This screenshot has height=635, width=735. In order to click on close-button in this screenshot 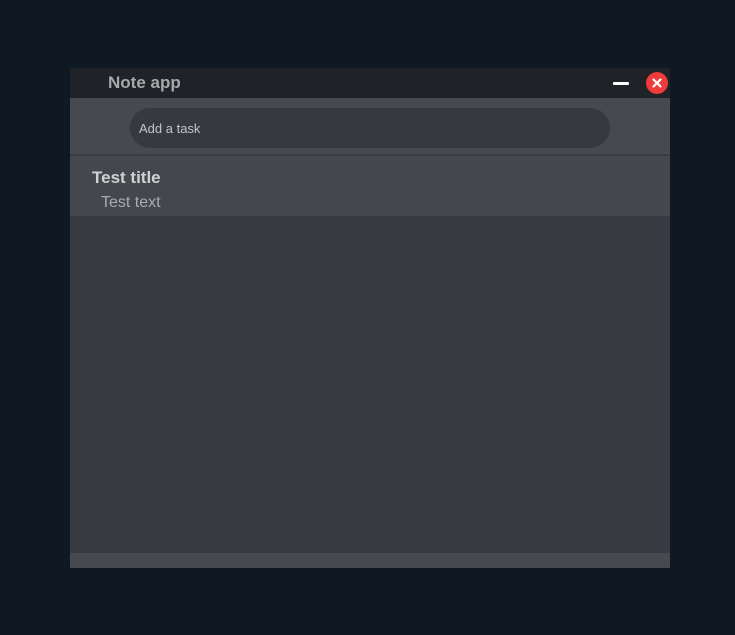, I will do `click(657, 83)`.